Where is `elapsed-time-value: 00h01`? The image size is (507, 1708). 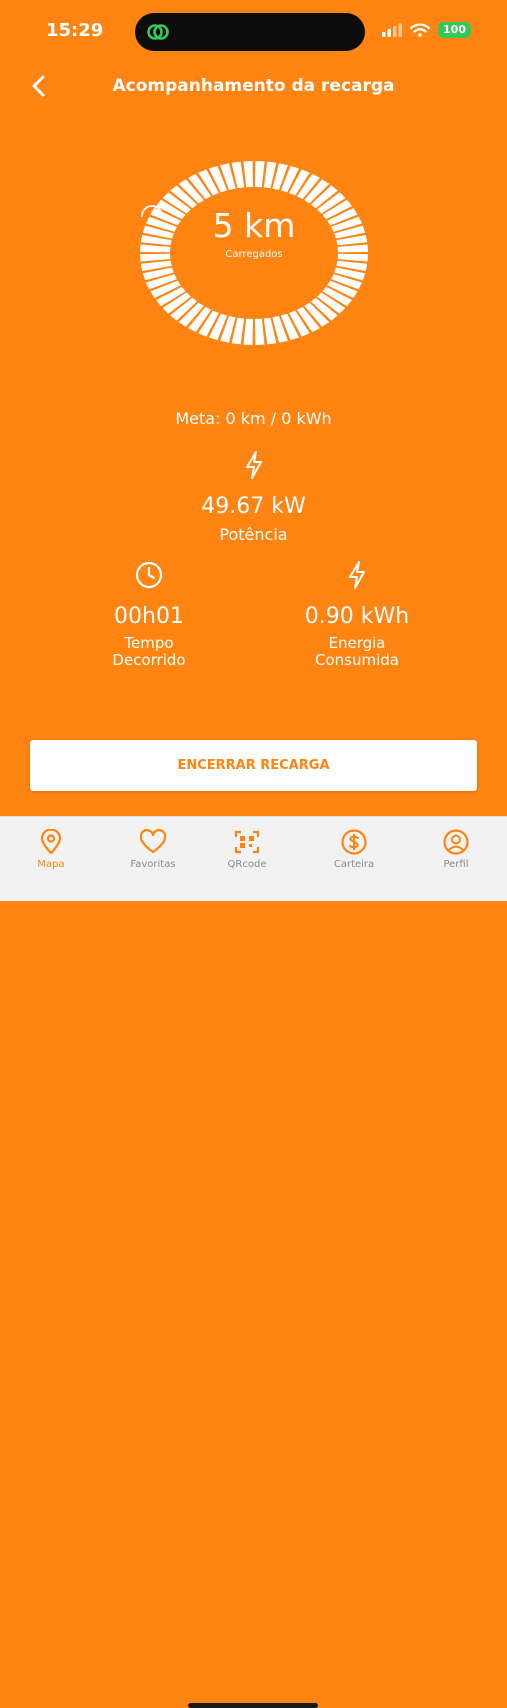
elapsed-time-value: 00h01 is located at coordinates (149, 616).